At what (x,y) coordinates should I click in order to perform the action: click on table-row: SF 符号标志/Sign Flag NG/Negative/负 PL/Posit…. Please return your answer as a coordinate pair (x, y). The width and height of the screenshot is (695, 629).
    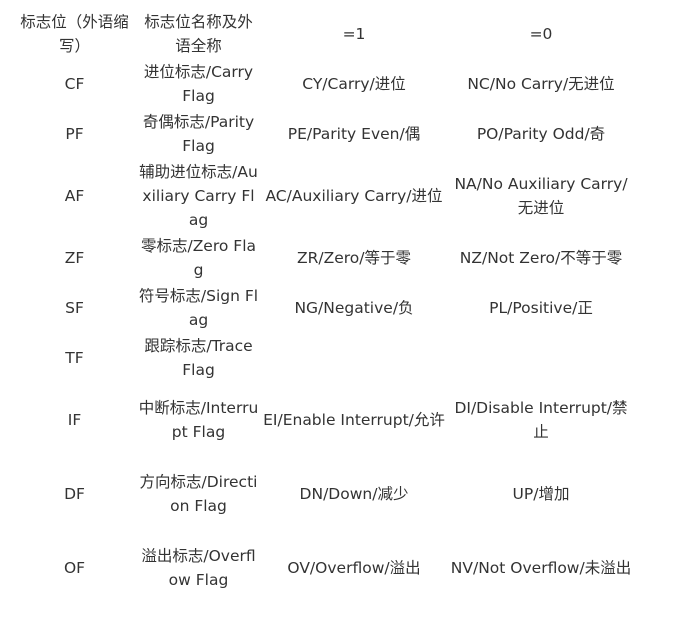
    Looking at the image, I should click on (324, 308).